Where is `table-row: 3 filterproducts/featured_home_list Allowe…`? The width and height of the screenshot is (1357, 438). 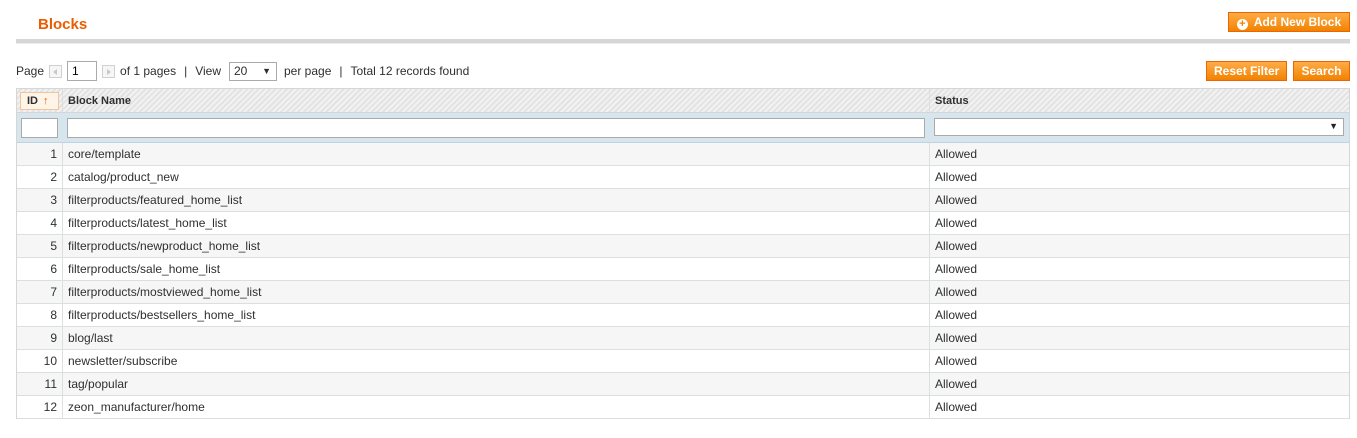
table-row: 3 filterproducts/featured_home_list Allowe… is located at coordinates (683, 200).